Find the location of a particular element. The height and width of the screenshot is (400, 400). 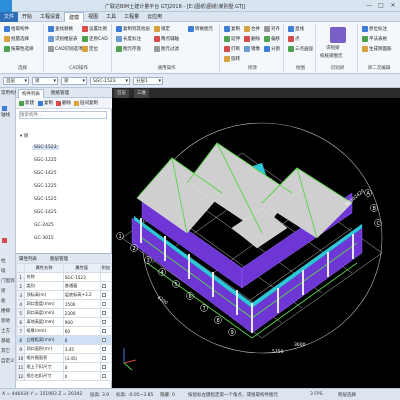

nav-item-column: 柱 is located at coordinates (3, 261).